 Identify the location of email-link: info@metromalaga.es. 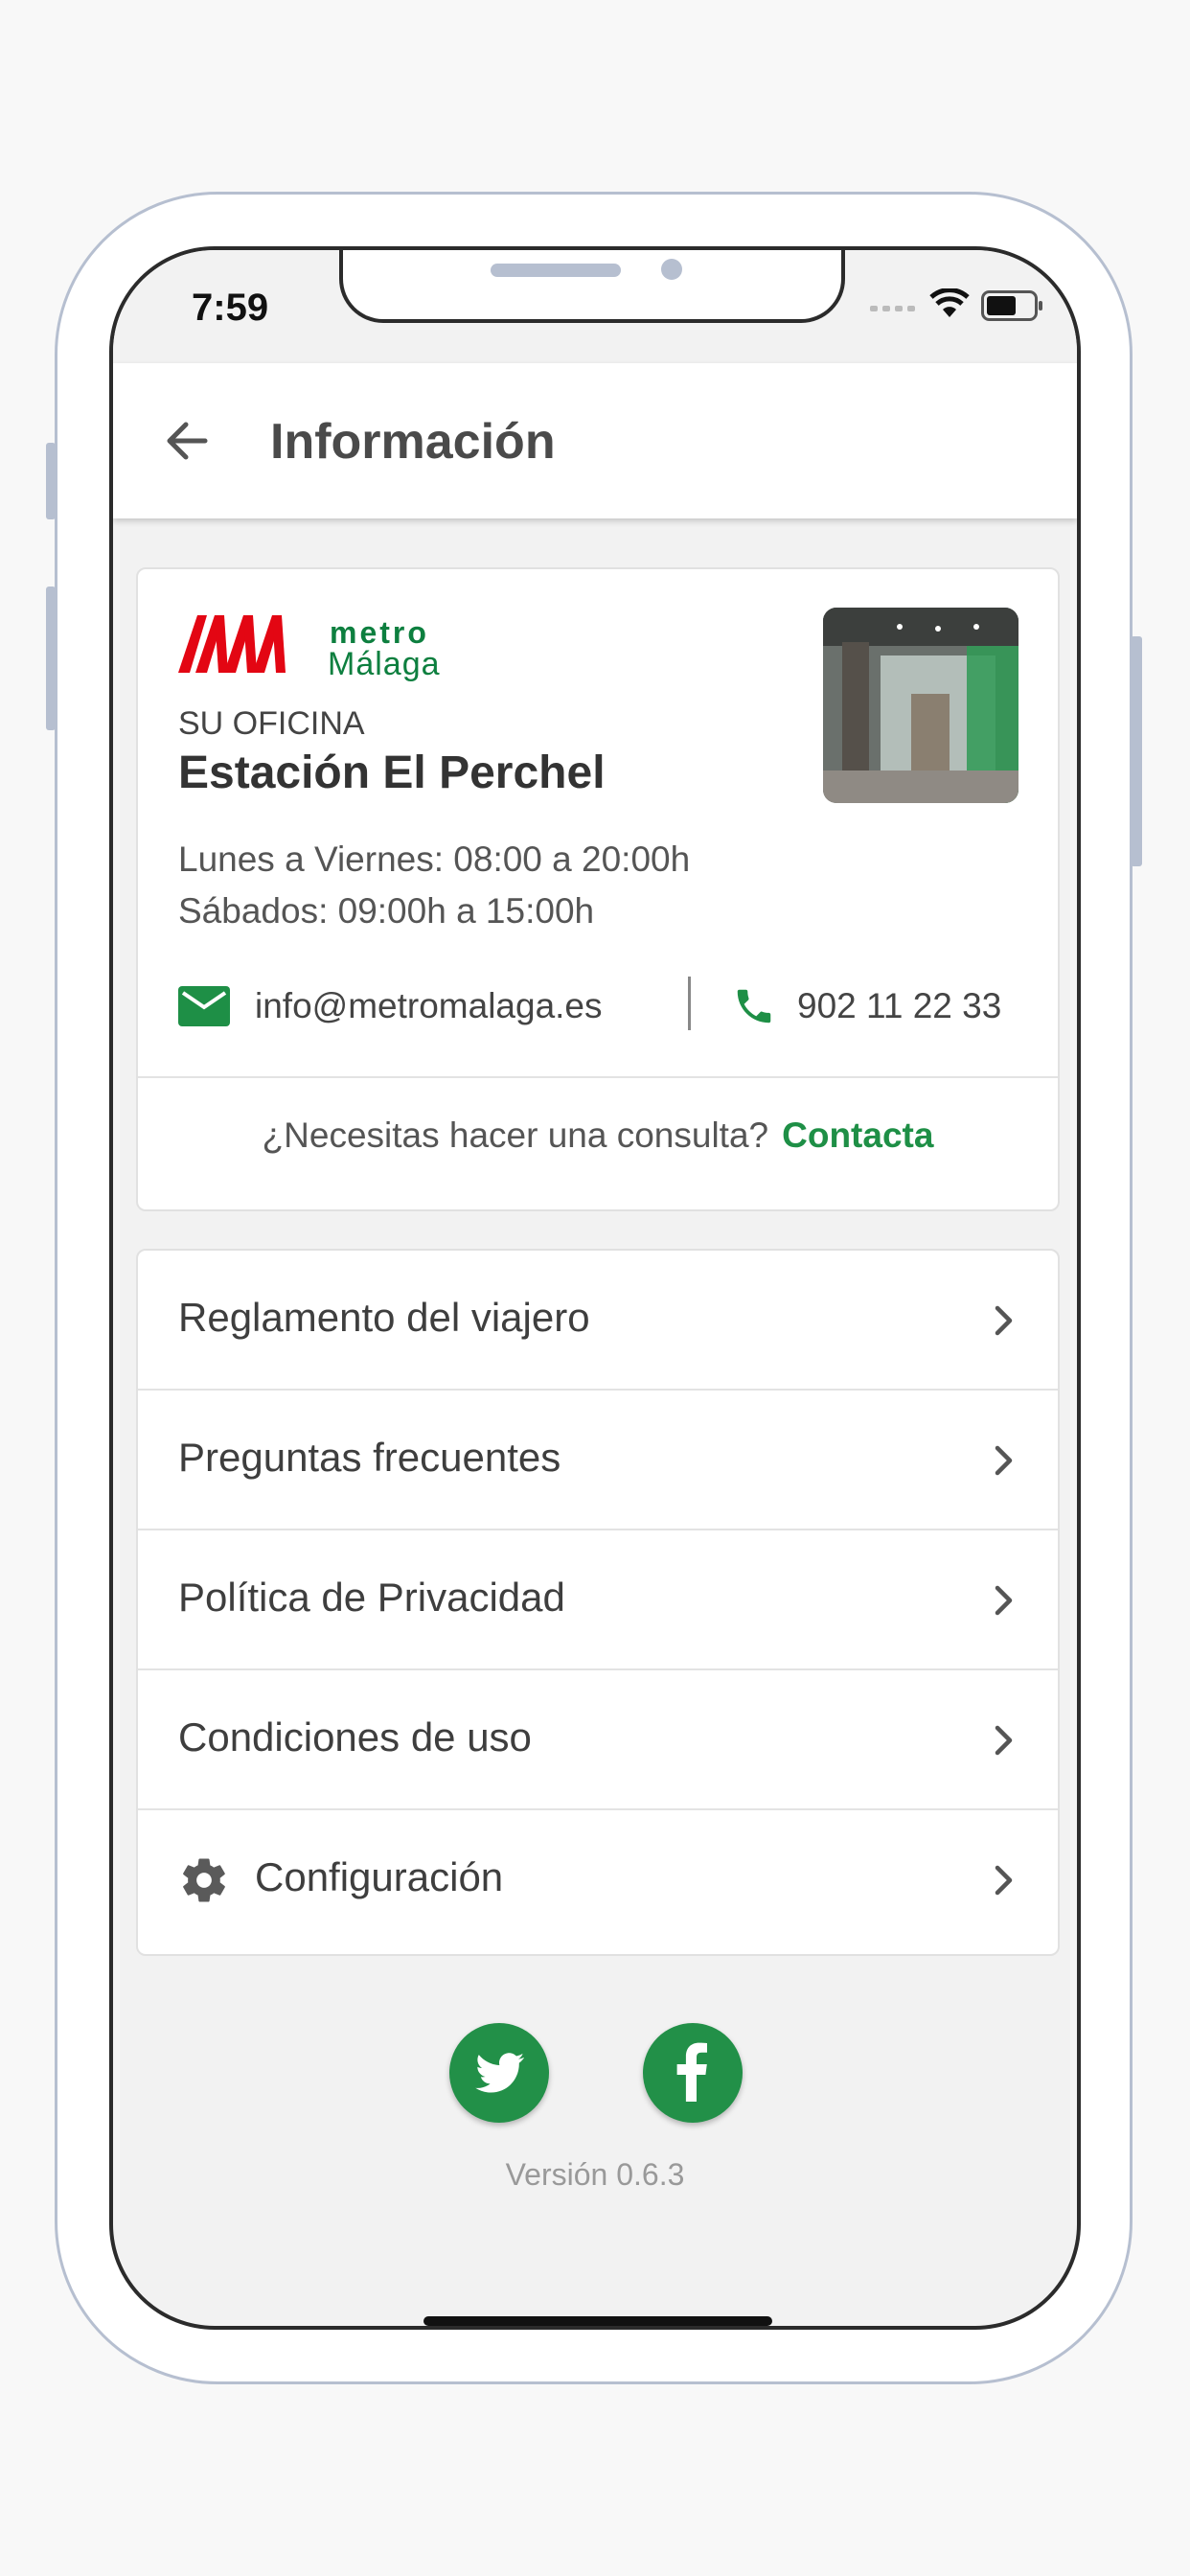
(429, 1006).